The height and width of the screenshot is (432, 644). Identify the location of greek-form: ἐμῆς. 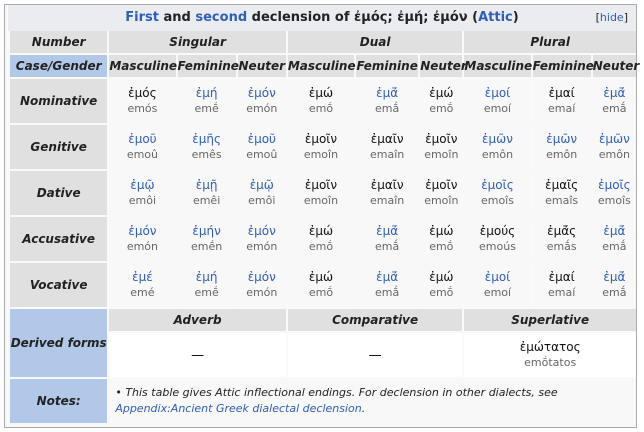
(207, 139).